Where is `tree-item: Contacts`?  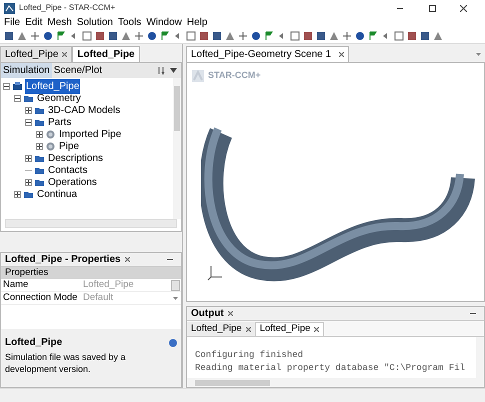 tree-item: Contacts is located at coordinates (67, 170).